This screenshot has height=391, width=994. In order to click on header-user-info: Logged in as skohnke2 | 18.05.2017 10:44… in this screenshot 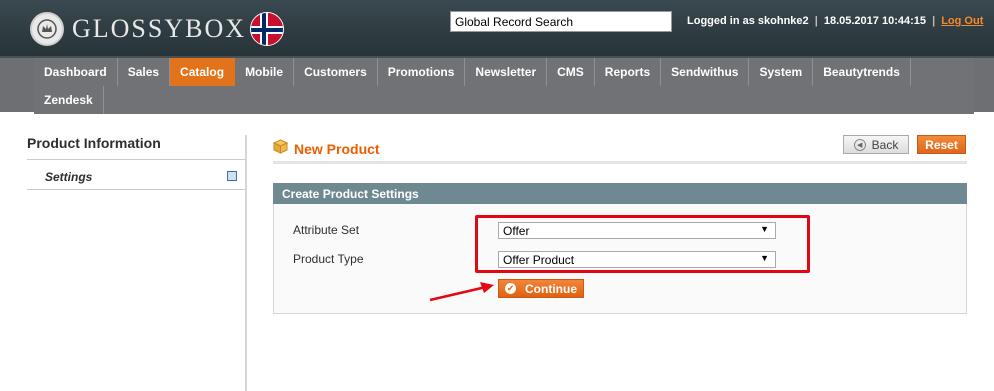, I will do `click(835, 21)`.